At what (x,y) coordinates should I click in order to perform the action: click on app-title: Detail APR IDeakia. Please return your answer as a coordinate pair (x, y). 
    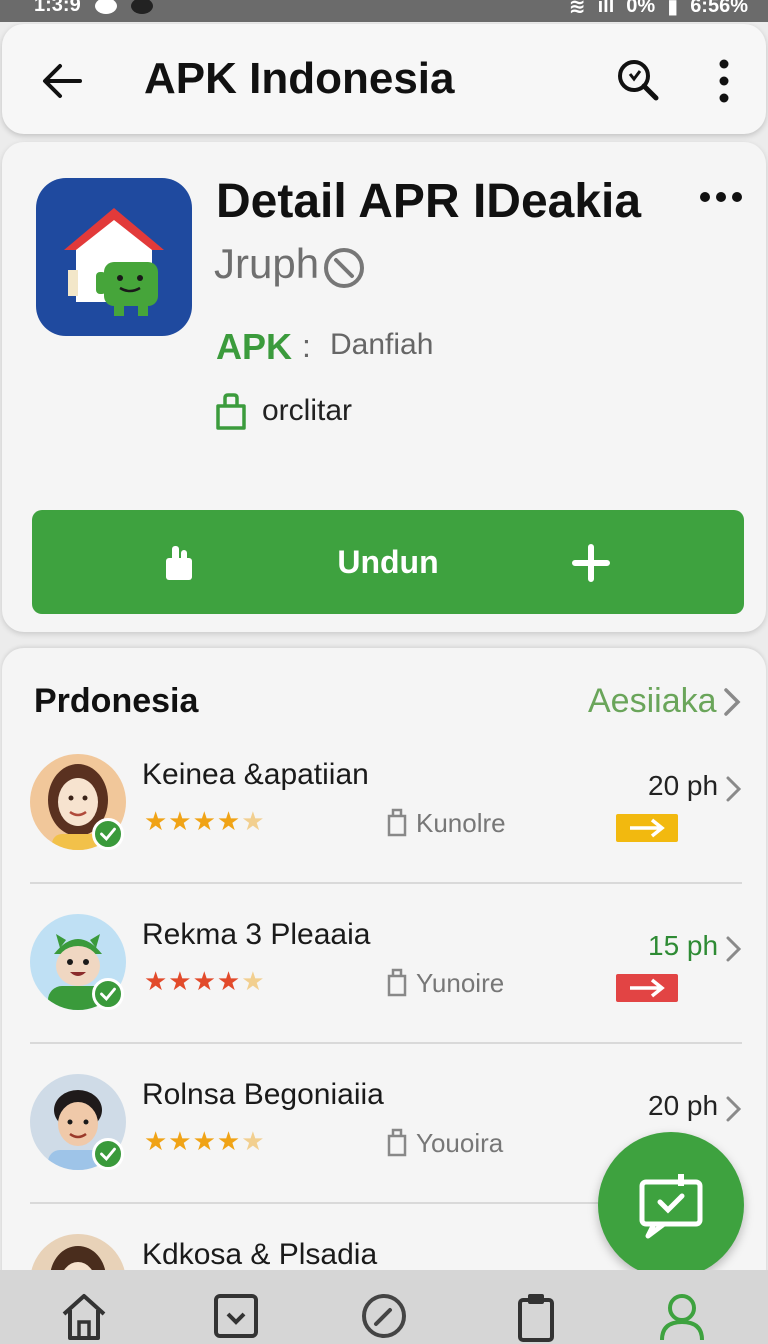
    Looking at the image, I should click on (429, 201).